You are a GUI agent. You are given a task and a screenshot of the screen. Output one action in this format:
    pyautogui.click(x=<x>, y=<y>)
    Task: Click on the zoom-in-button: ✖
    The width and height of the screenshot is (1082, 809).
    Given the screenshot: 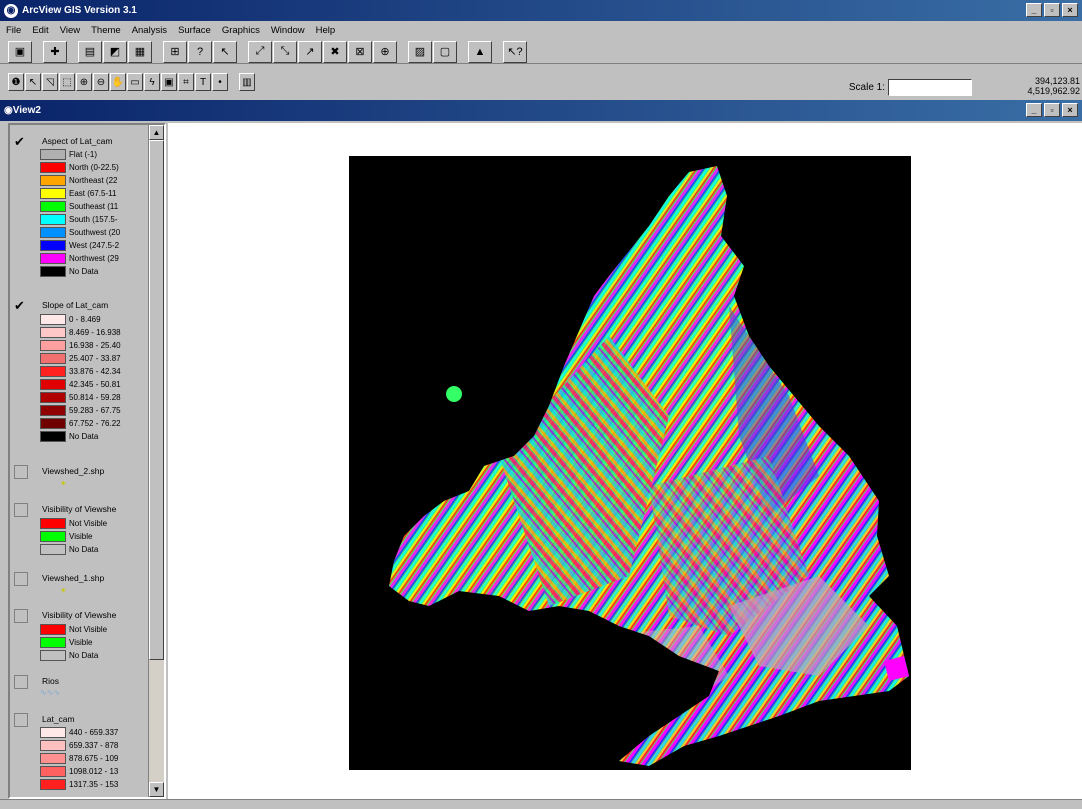 What is the action you would take?
    pyautogui.click(x=335, y=51)
    